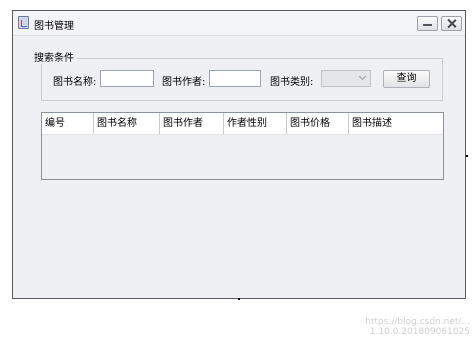  I want to click on column-header-book-description: 图书描述, so click(396, 123).